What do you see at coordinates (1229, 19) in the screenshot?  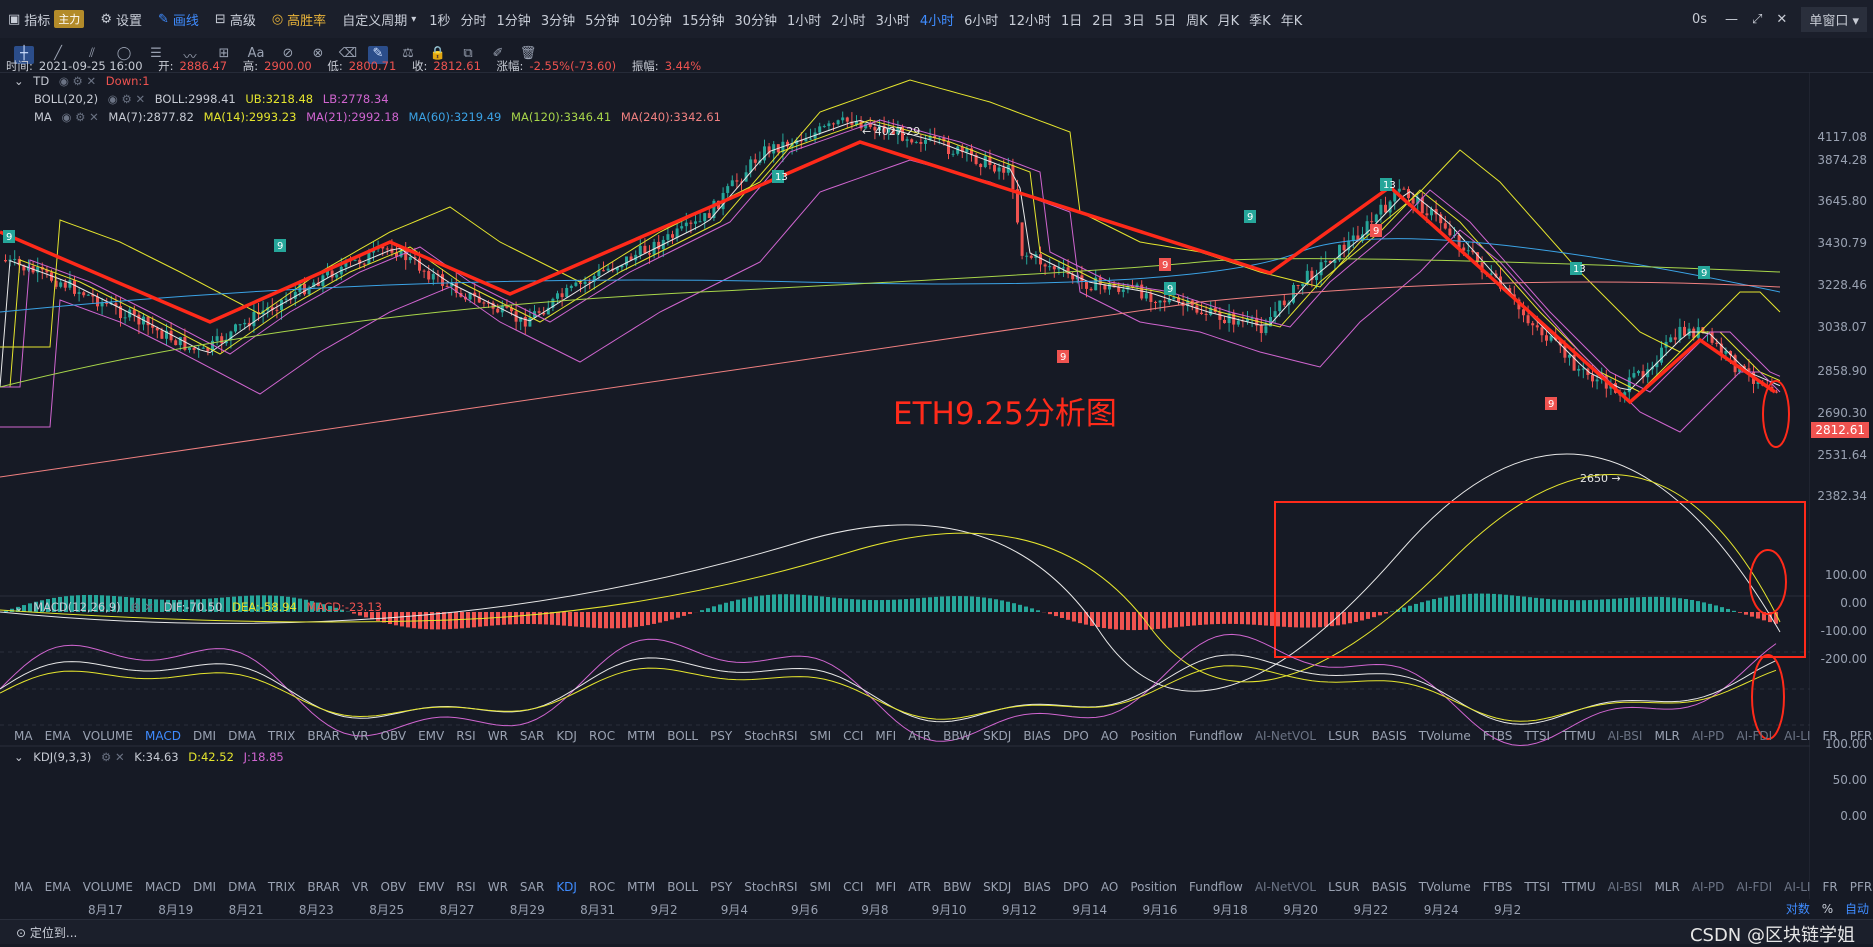 I see `period-19: 月K` at bounding box center [1229, 19].